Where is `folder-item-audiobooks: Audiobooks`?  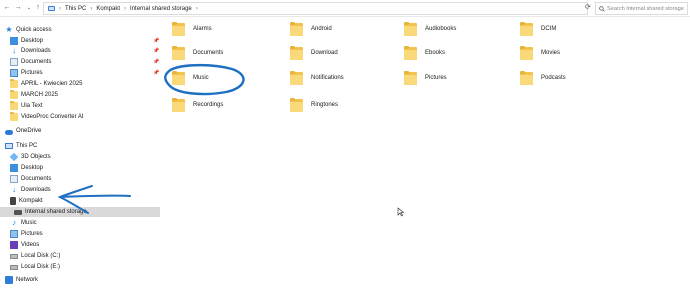
folder-item-audiobooks: Audiobooks is located at coordinates (453, 29).